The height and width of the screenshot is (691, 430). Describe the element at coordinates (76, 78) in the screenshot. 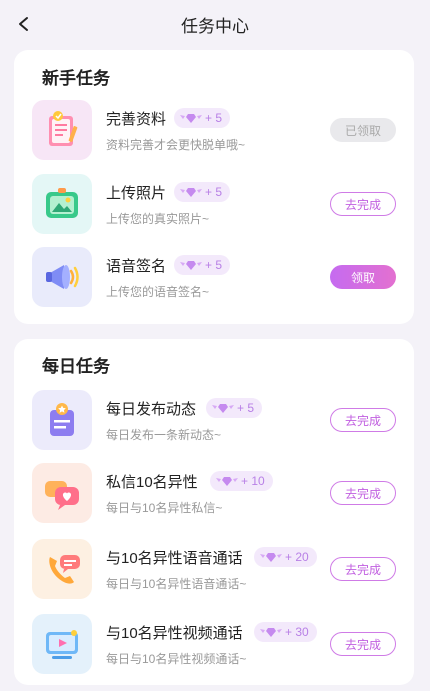

I see `section-title-novice: 新手任务` at that location.